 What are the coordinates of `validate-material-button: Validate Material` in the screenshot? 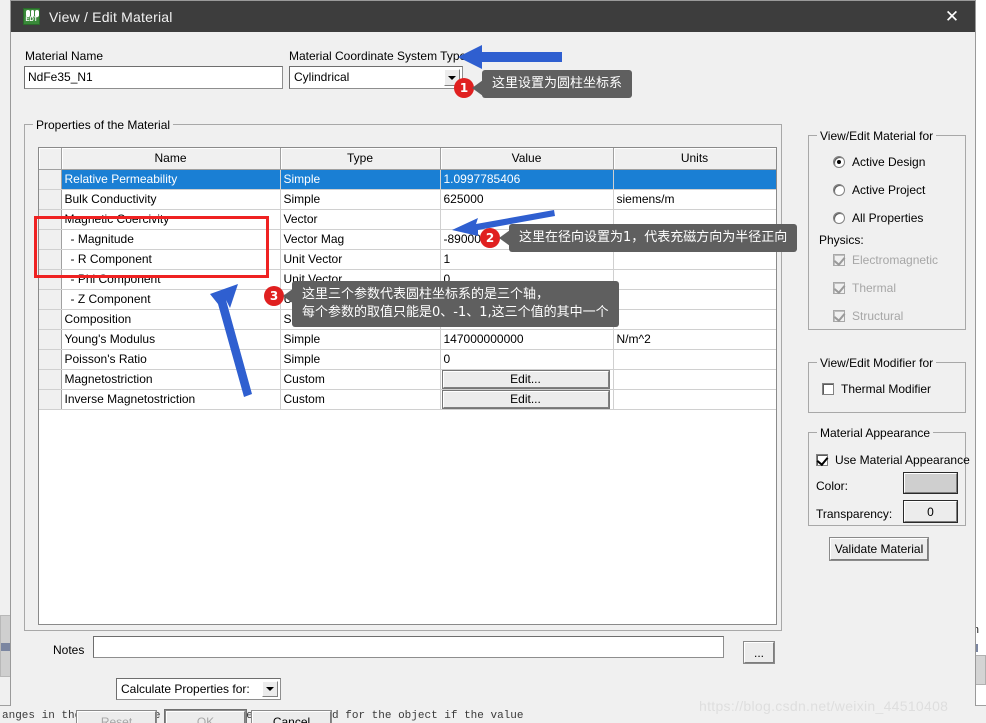 It's located at (879, 549).